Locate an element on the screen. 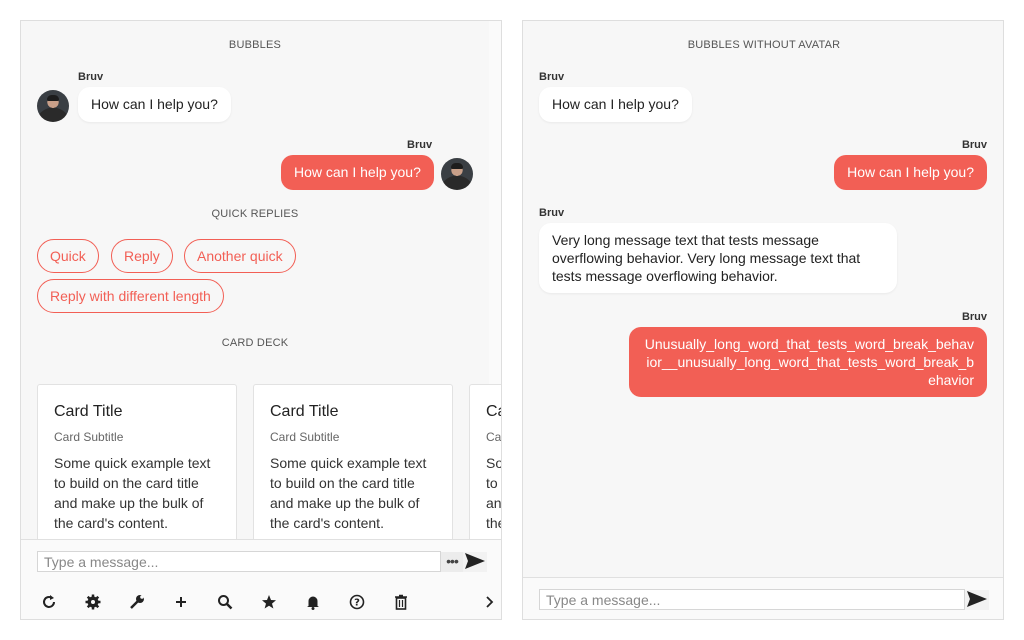 This screenshot has width=1024, height=640. section-title-card-deck: CARD DECK is located at coordinates (255, 343).